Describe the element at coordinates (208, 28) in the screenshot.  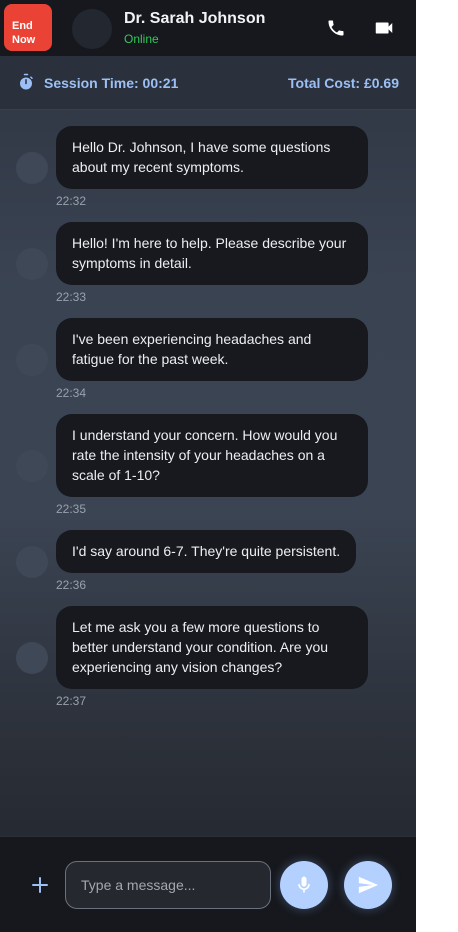
I see `chat-header: End Now Dr. Sarah Johnson Online` at that location.